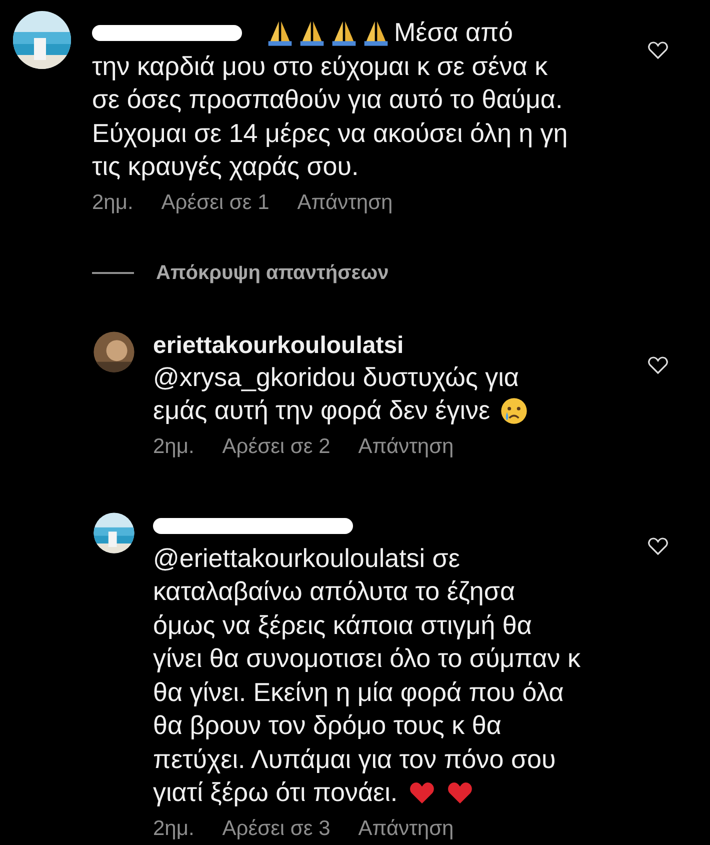  Describe the element at coordinates (330, 116) in the screenshot. I see `comment-text: την καρδιά μου στο εύχομαι κ σε σένα κ σε όσες προσπαθούν για αυτό το θαύμα. Εύχομαι σε 14 μέρες να ακούσει όλη η γη τις κραυγές χαράς σου.` at that location.